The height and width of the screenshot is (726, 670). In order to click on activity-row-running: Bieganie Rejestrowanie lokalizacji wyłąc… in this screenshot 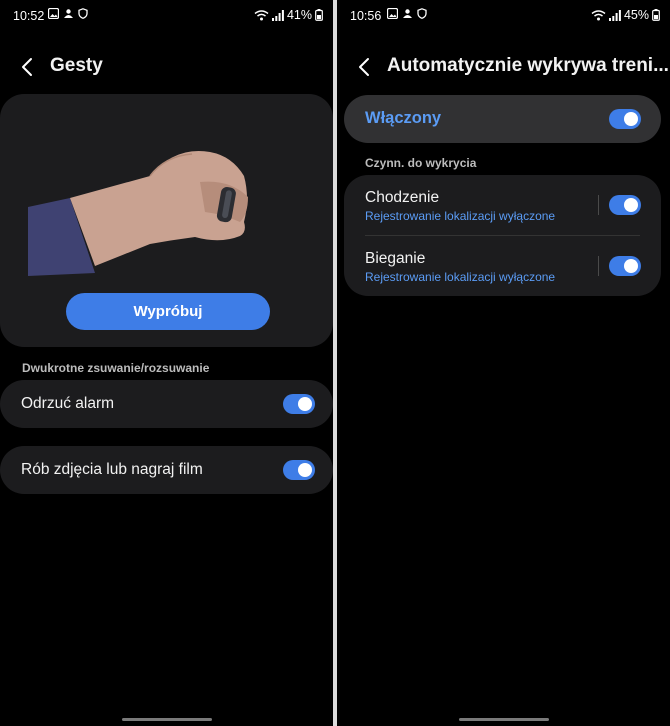, I will do `click(502, 266)`.